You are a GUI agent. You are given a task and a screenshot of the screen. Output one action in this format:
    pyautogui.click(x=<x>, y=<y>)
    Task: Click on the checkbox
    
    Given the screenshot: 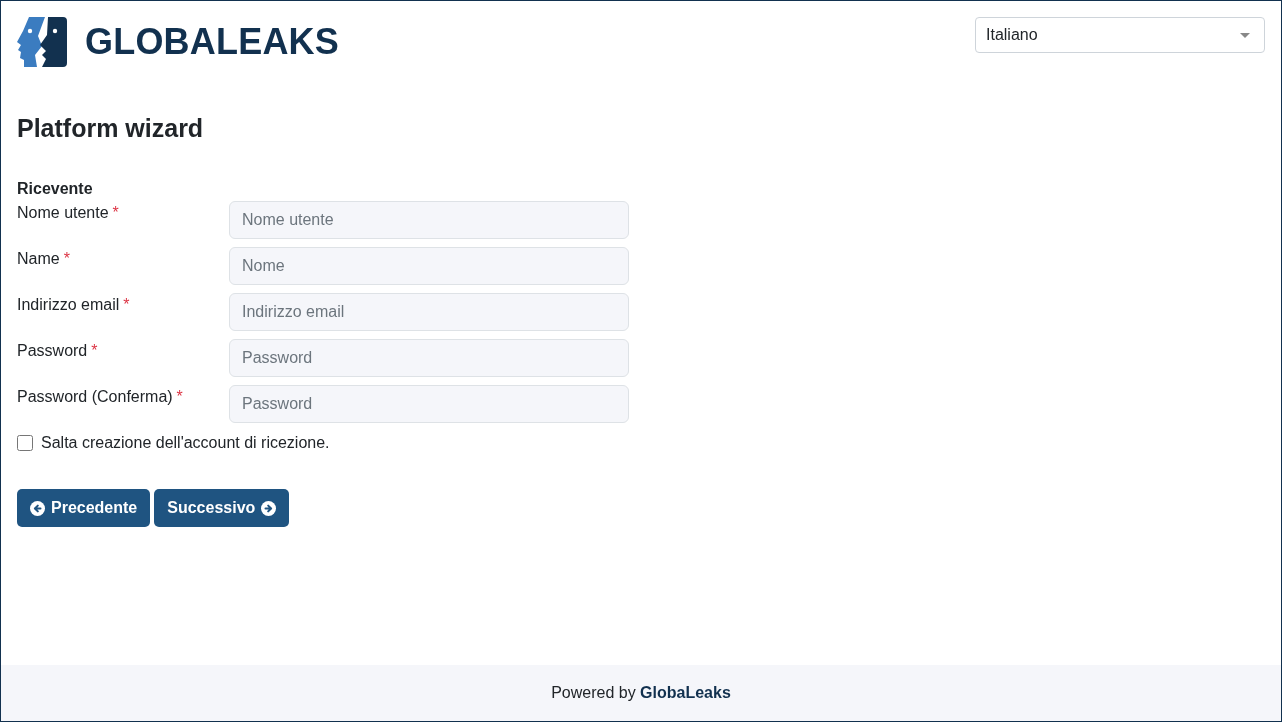 What is the action you would take?
    pyautogui.click(x=25, y=443)
    